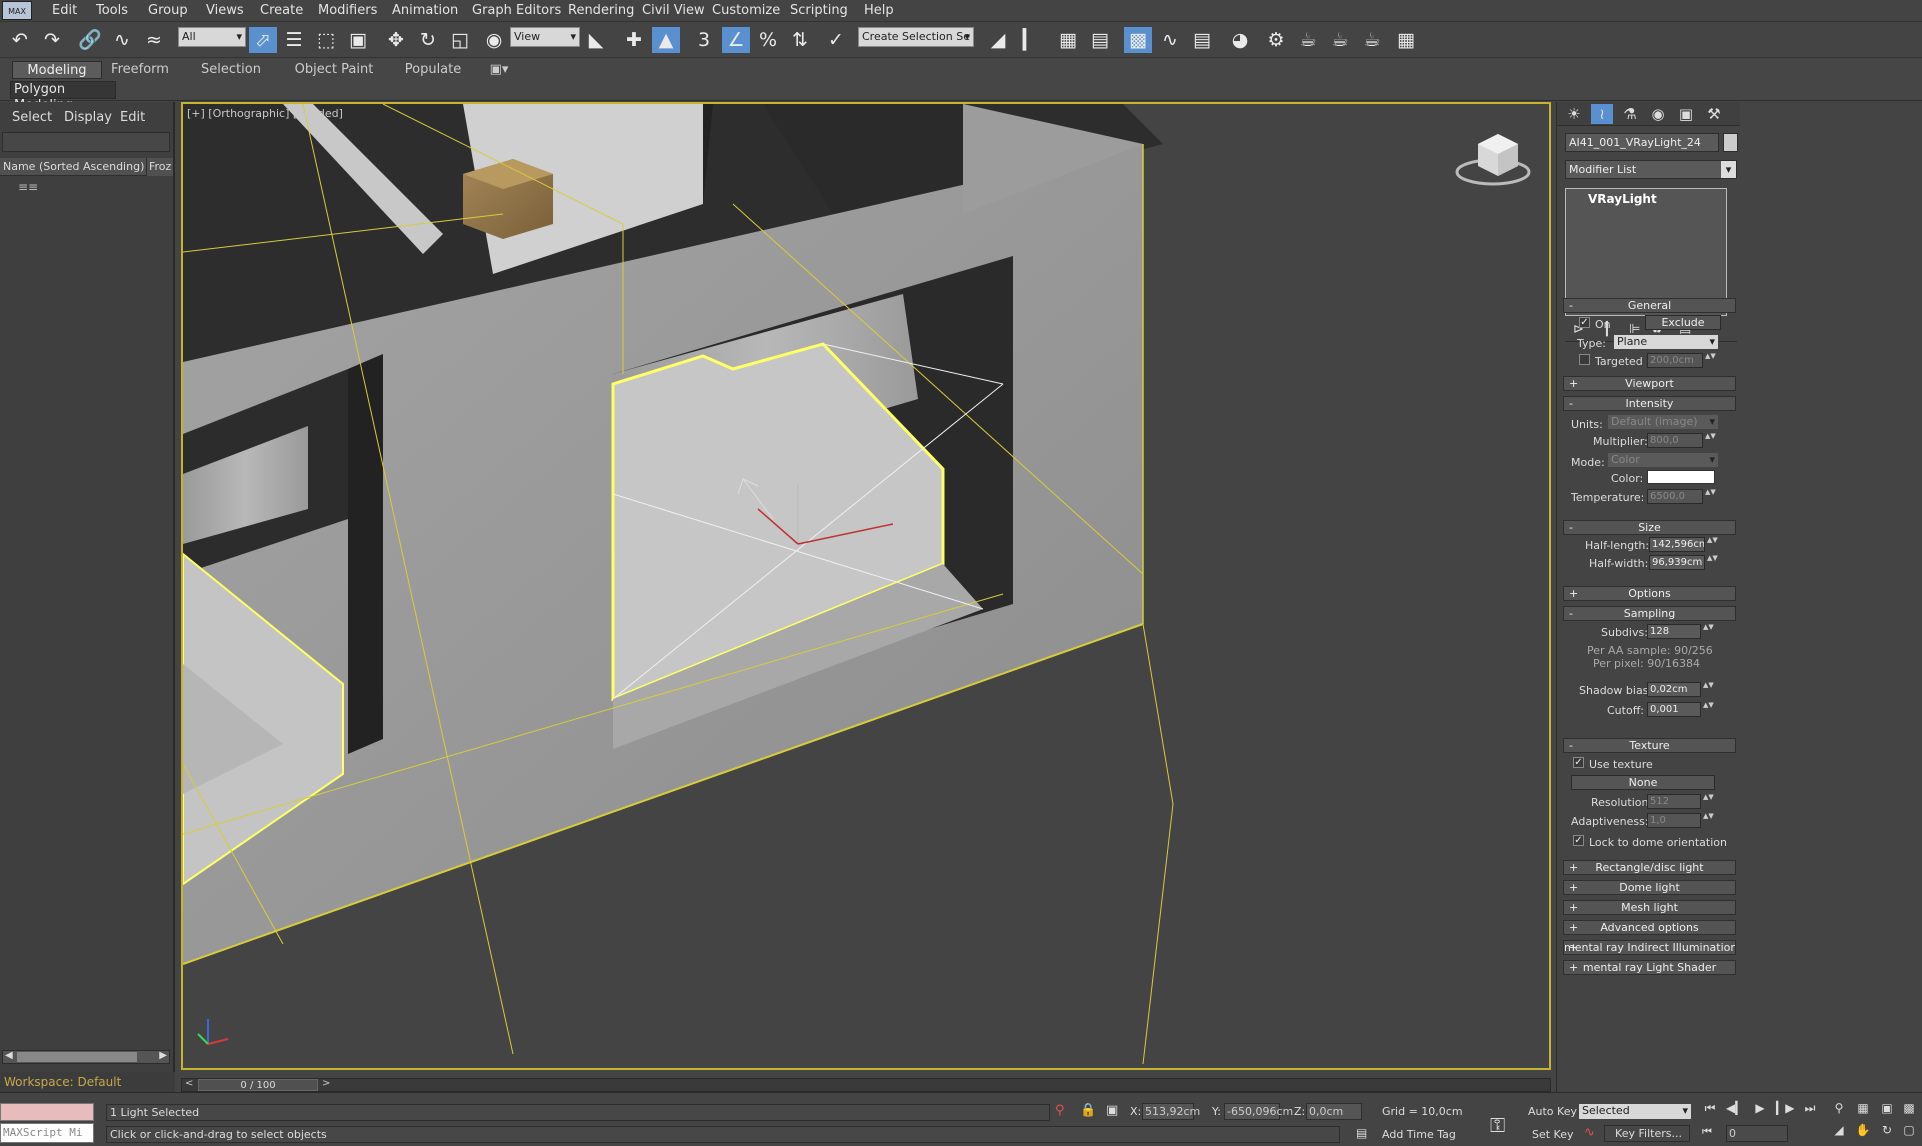 This screenshot has width=1922, height=1146. Describe the element at coordinates (1677, 544) in the screenshot. I see `half-length-field: 142,596cm` at that location.